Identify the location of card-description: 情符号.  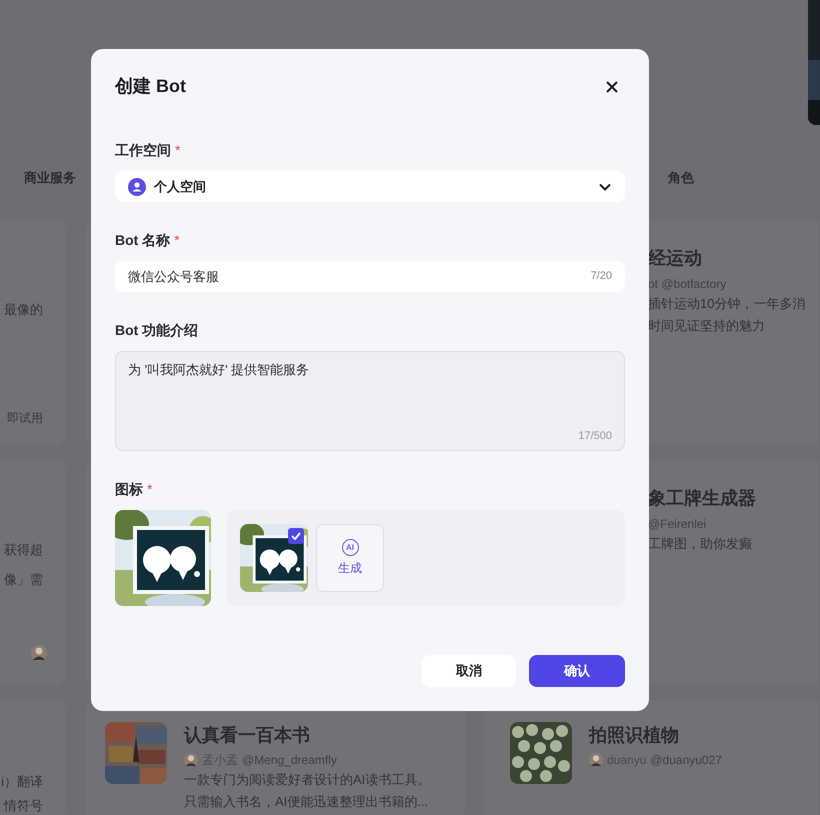
(23, 806).